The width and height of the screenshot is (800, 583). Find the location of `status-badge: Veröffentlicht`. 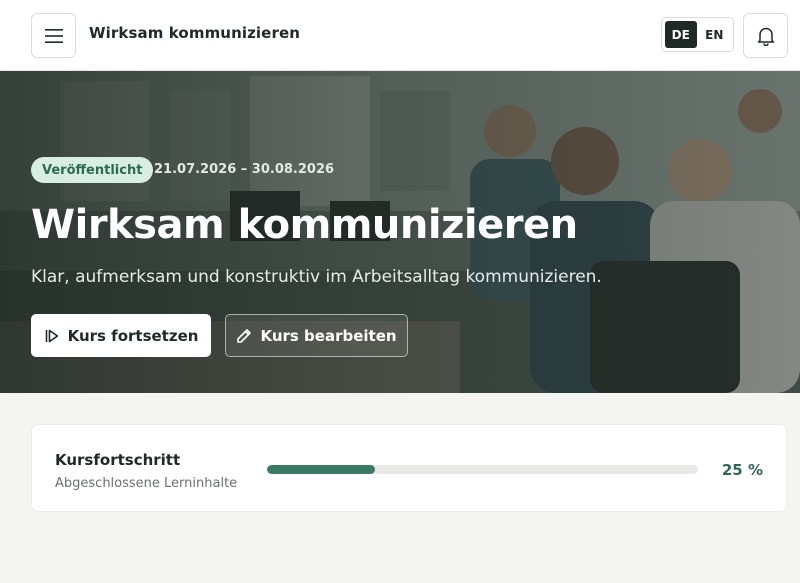

status-badge: Veröffentlicht is located at coordinates (92, 170).